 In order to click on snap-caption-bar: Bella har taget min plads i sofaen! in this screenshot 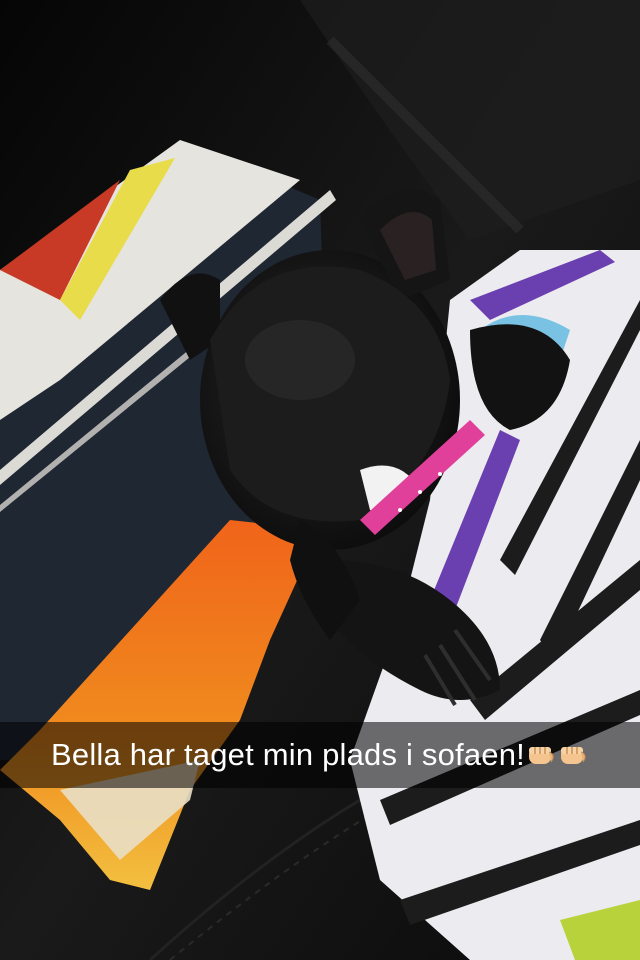, I will do `click(320, 755)`.